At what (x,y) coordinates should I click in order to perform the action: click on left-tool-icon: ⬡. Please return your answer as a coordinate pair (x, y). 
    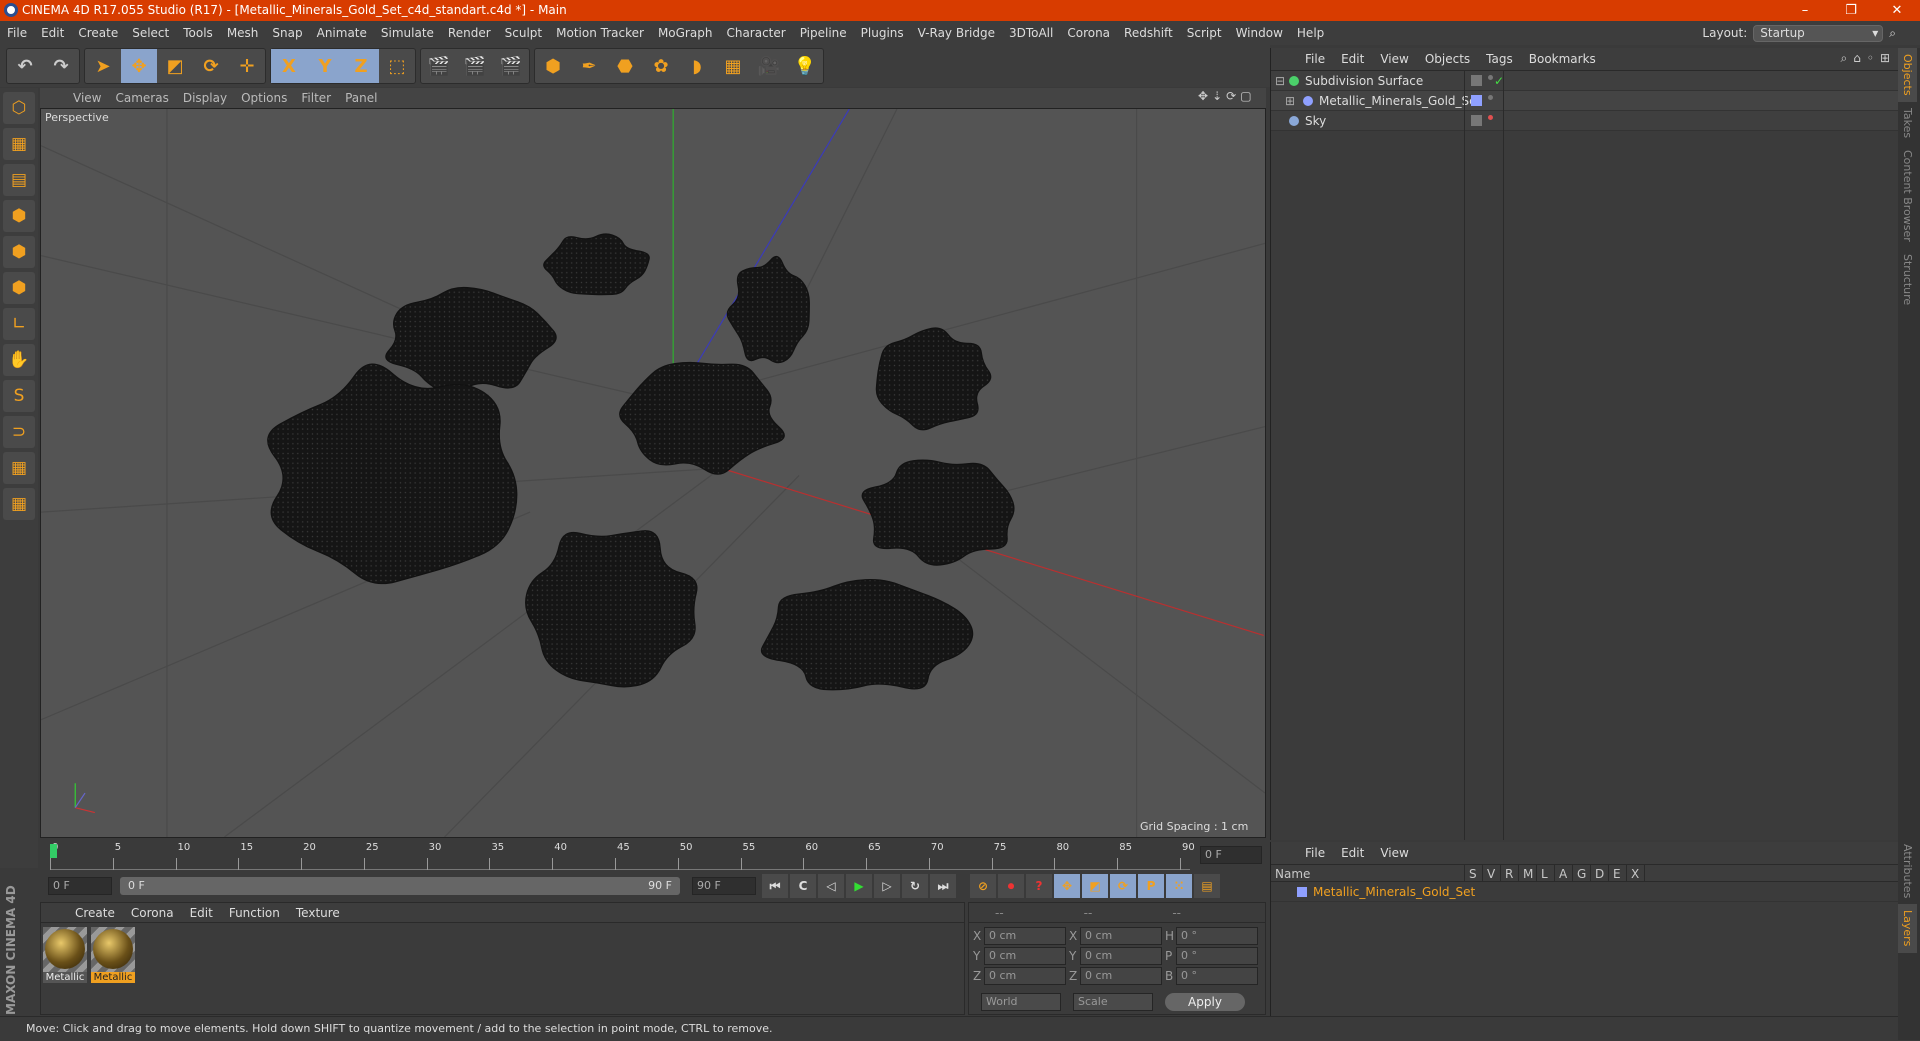
    Looking at the image, I should click on (19, 108).